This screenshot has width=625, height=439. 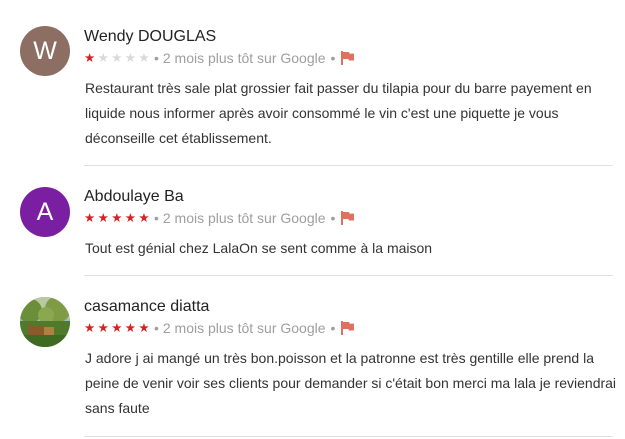 I want to click on reviewer-name: Wendy DOUGLAS, so click(x=150, y=37).